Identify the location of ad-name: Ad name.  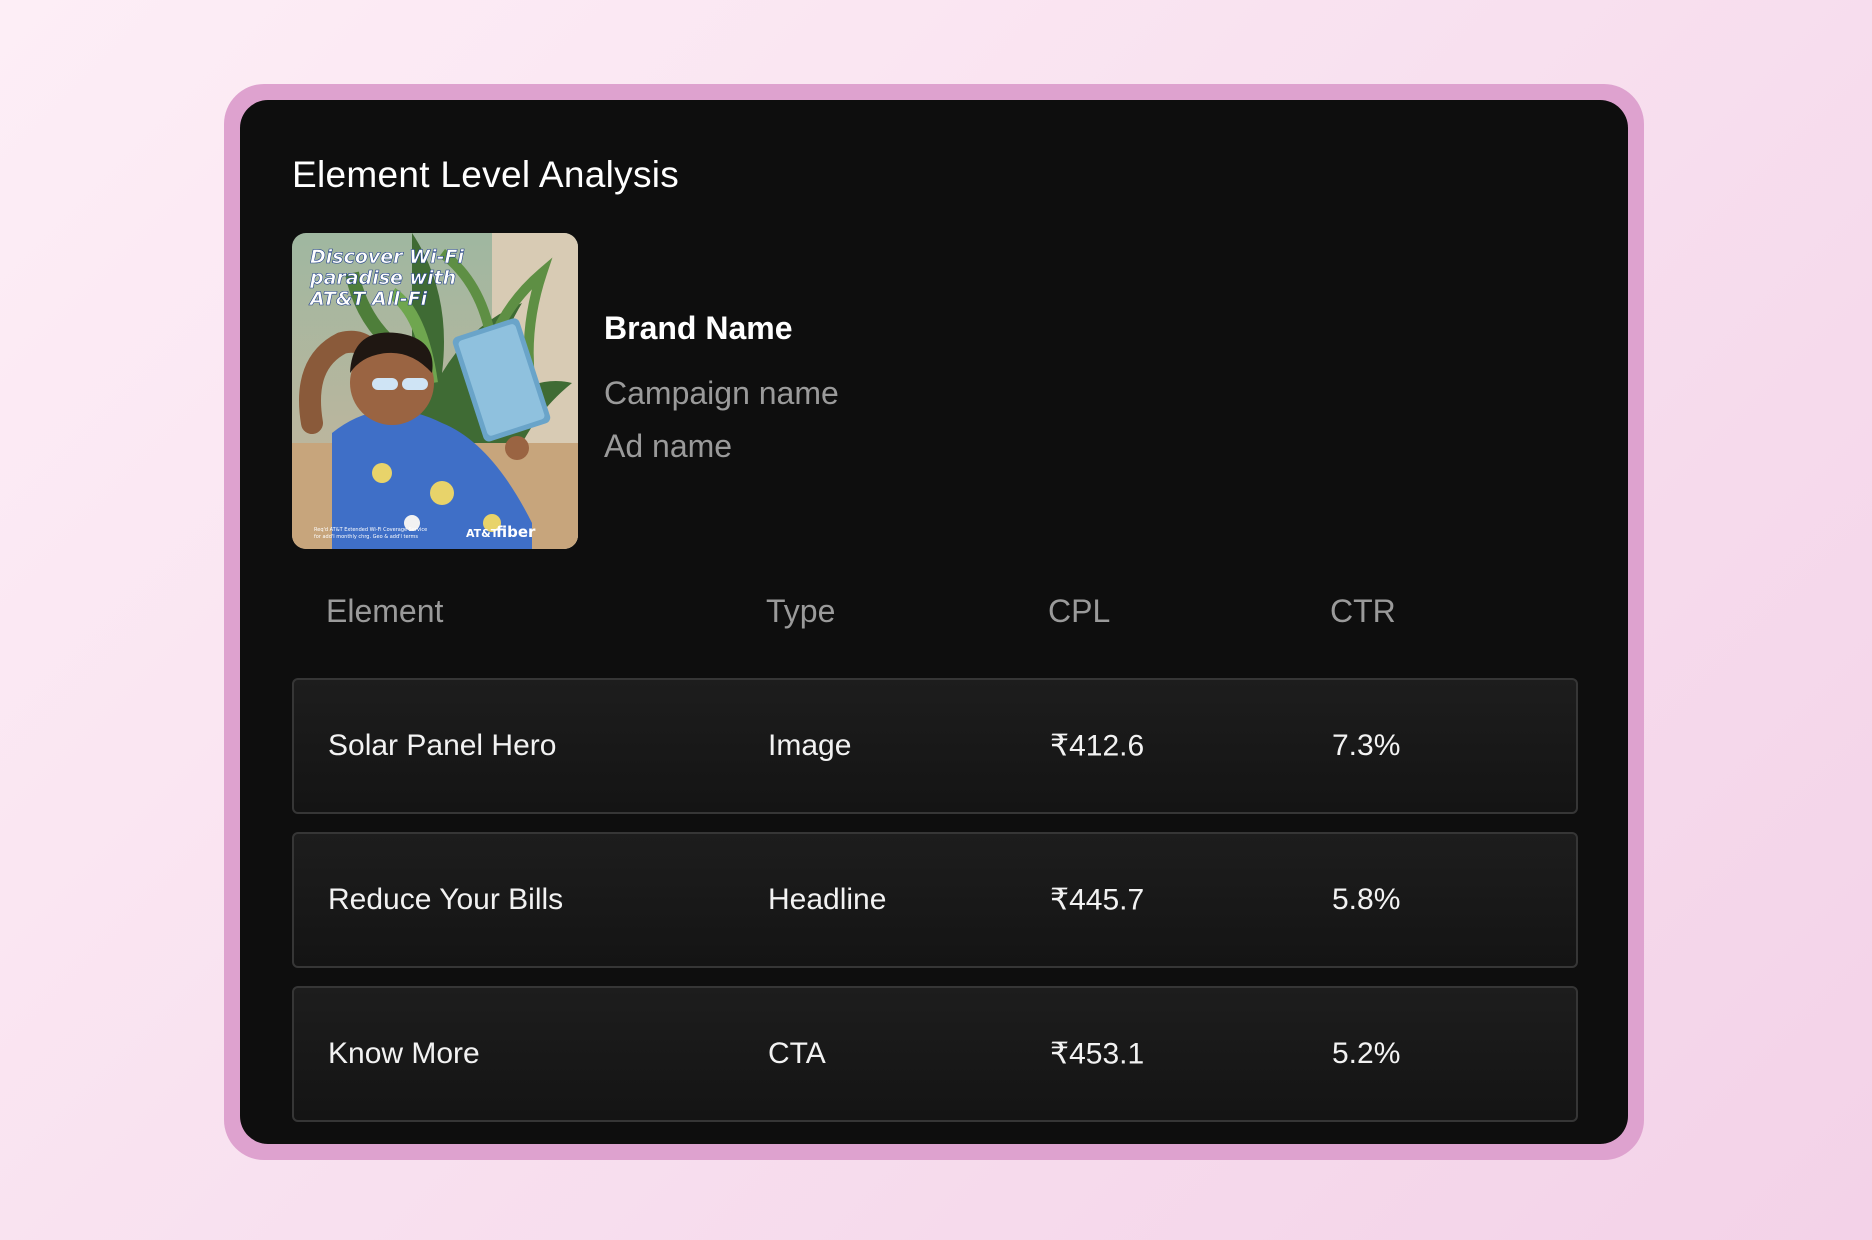
(668, 446).